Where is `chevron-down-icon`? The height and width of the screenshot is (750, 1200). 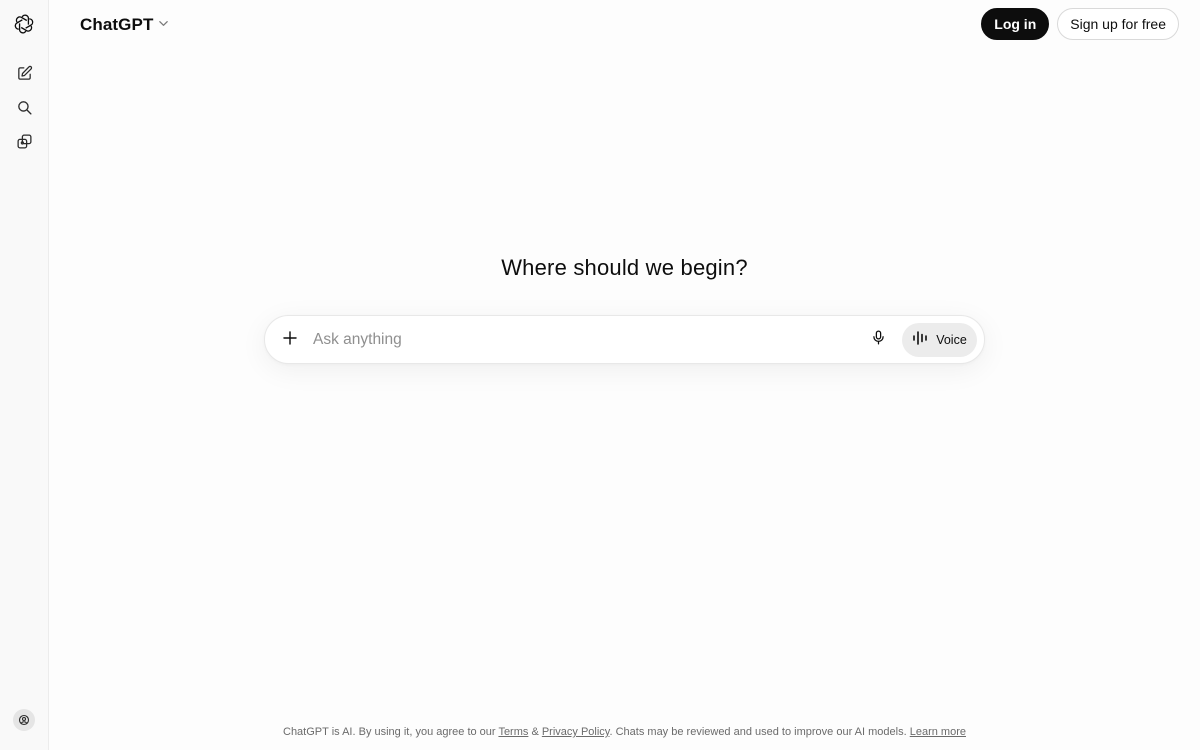
chevron-down-icon is located at coordinates (163, 25).